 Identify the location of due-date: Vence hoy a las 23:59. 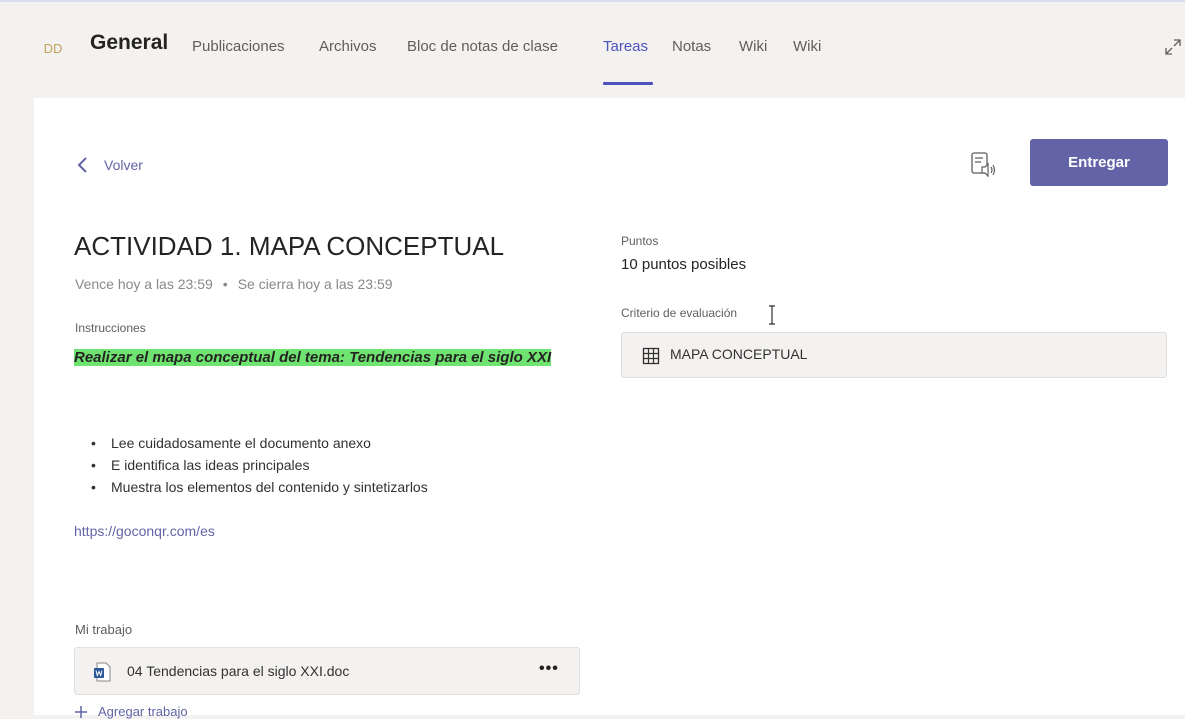
(144, 284).